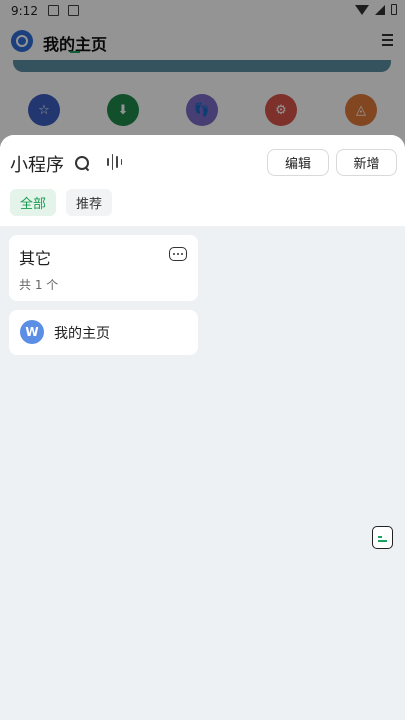  I want to click on tab-recommended: 推荐, so click(89, 202).